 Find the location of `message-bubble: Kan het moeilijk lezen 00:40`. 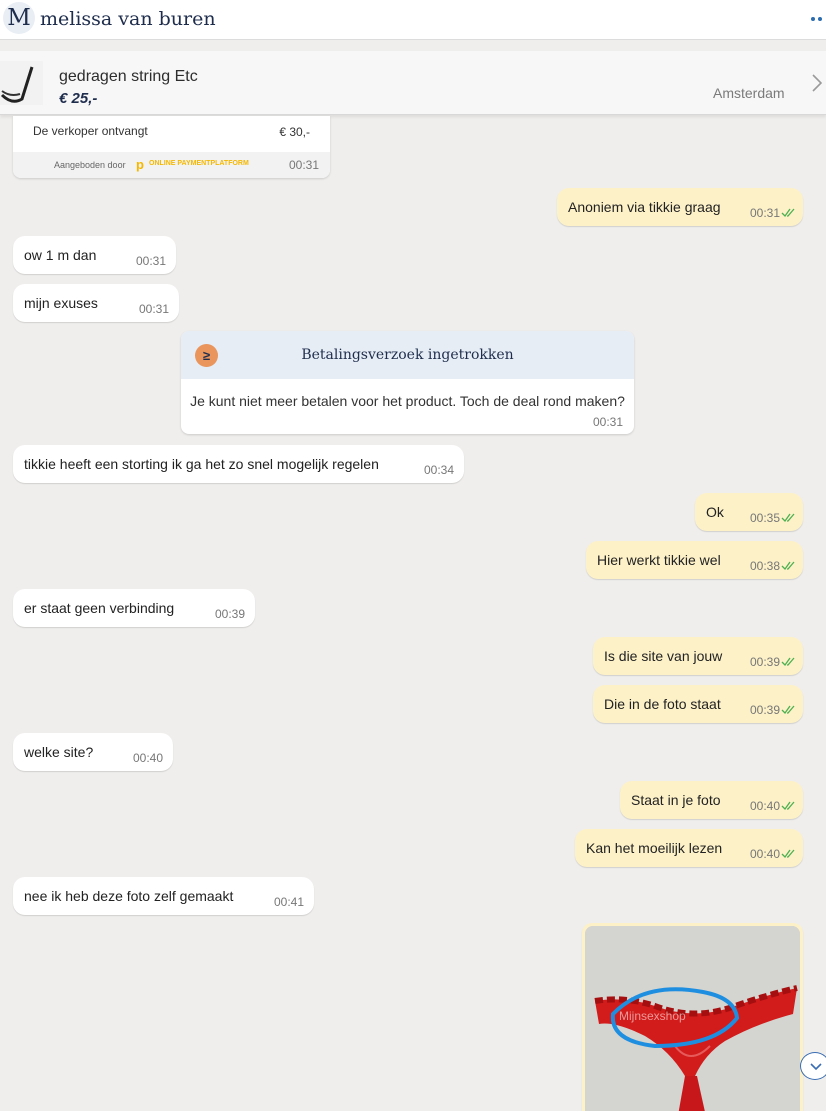

message-bubble: Kan het moeilijk lezen 00:40 is located at coordinates (689, 848).